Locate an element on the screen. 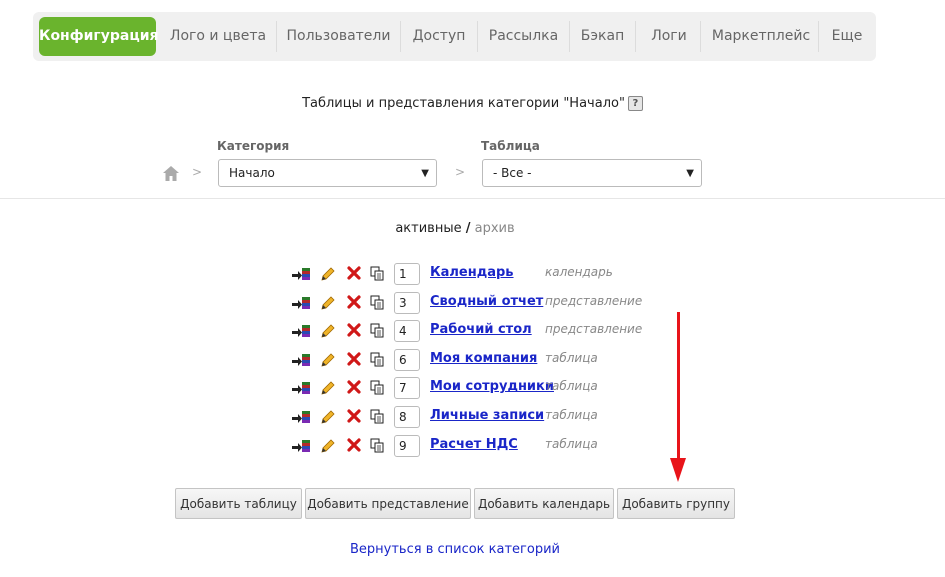 The width and height of the screenshot is (945, 577). order-input: 9 is located at coordinates (407, 445).